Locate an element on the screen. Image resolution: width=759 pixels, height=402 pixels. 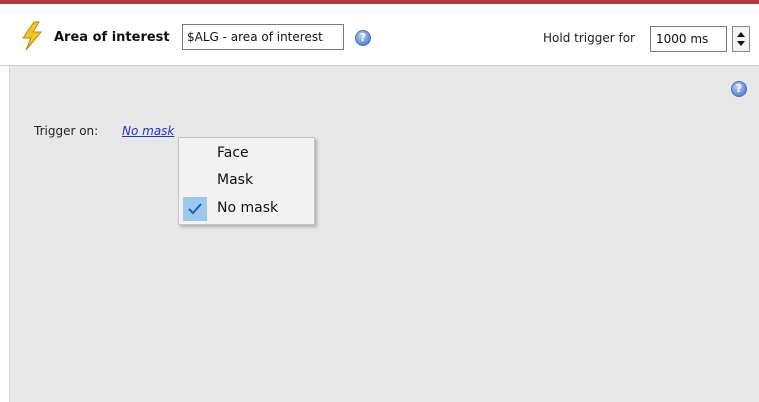
spin-down-icon is located at coordinates (741, 43).